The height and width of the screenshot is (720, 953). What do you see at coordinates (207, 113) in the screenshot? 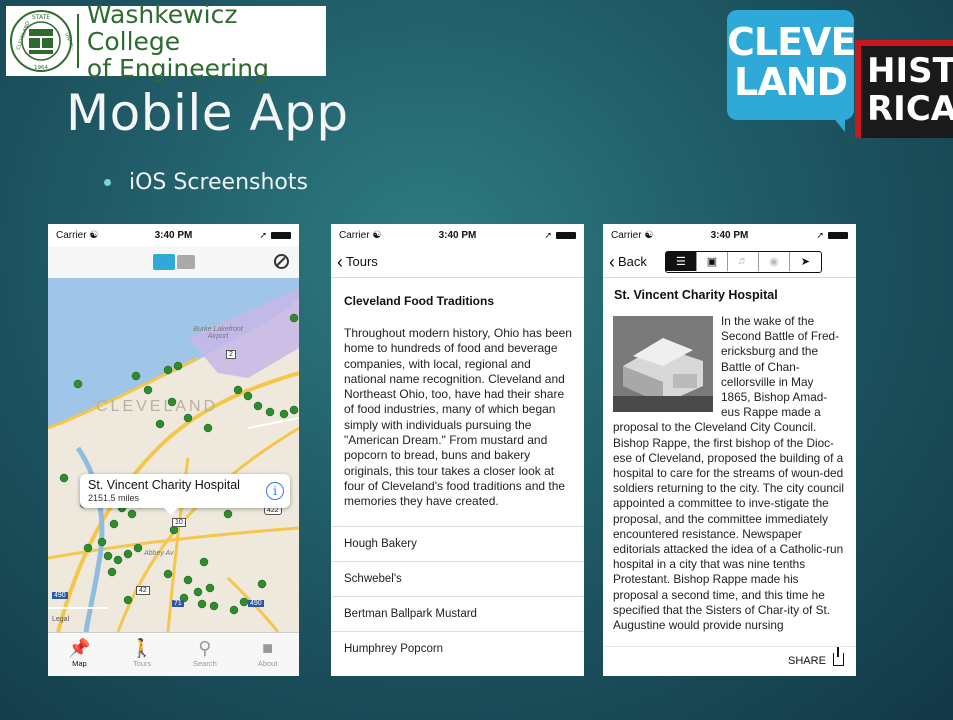
I see `slide-title: Mobile App` at bounding box center [207, 113].